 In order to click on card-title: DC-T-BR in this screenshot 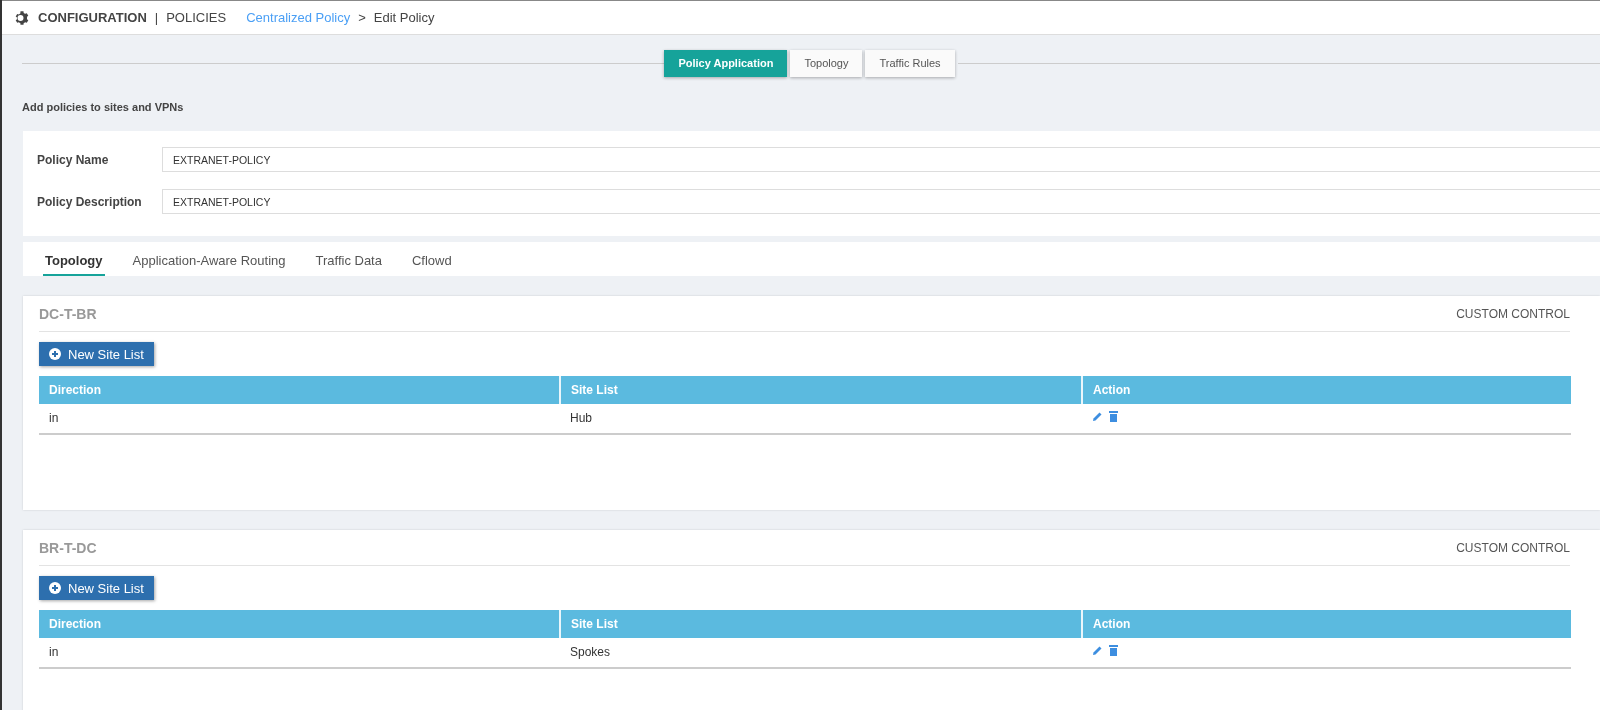, I will do `click(68, 313)`.